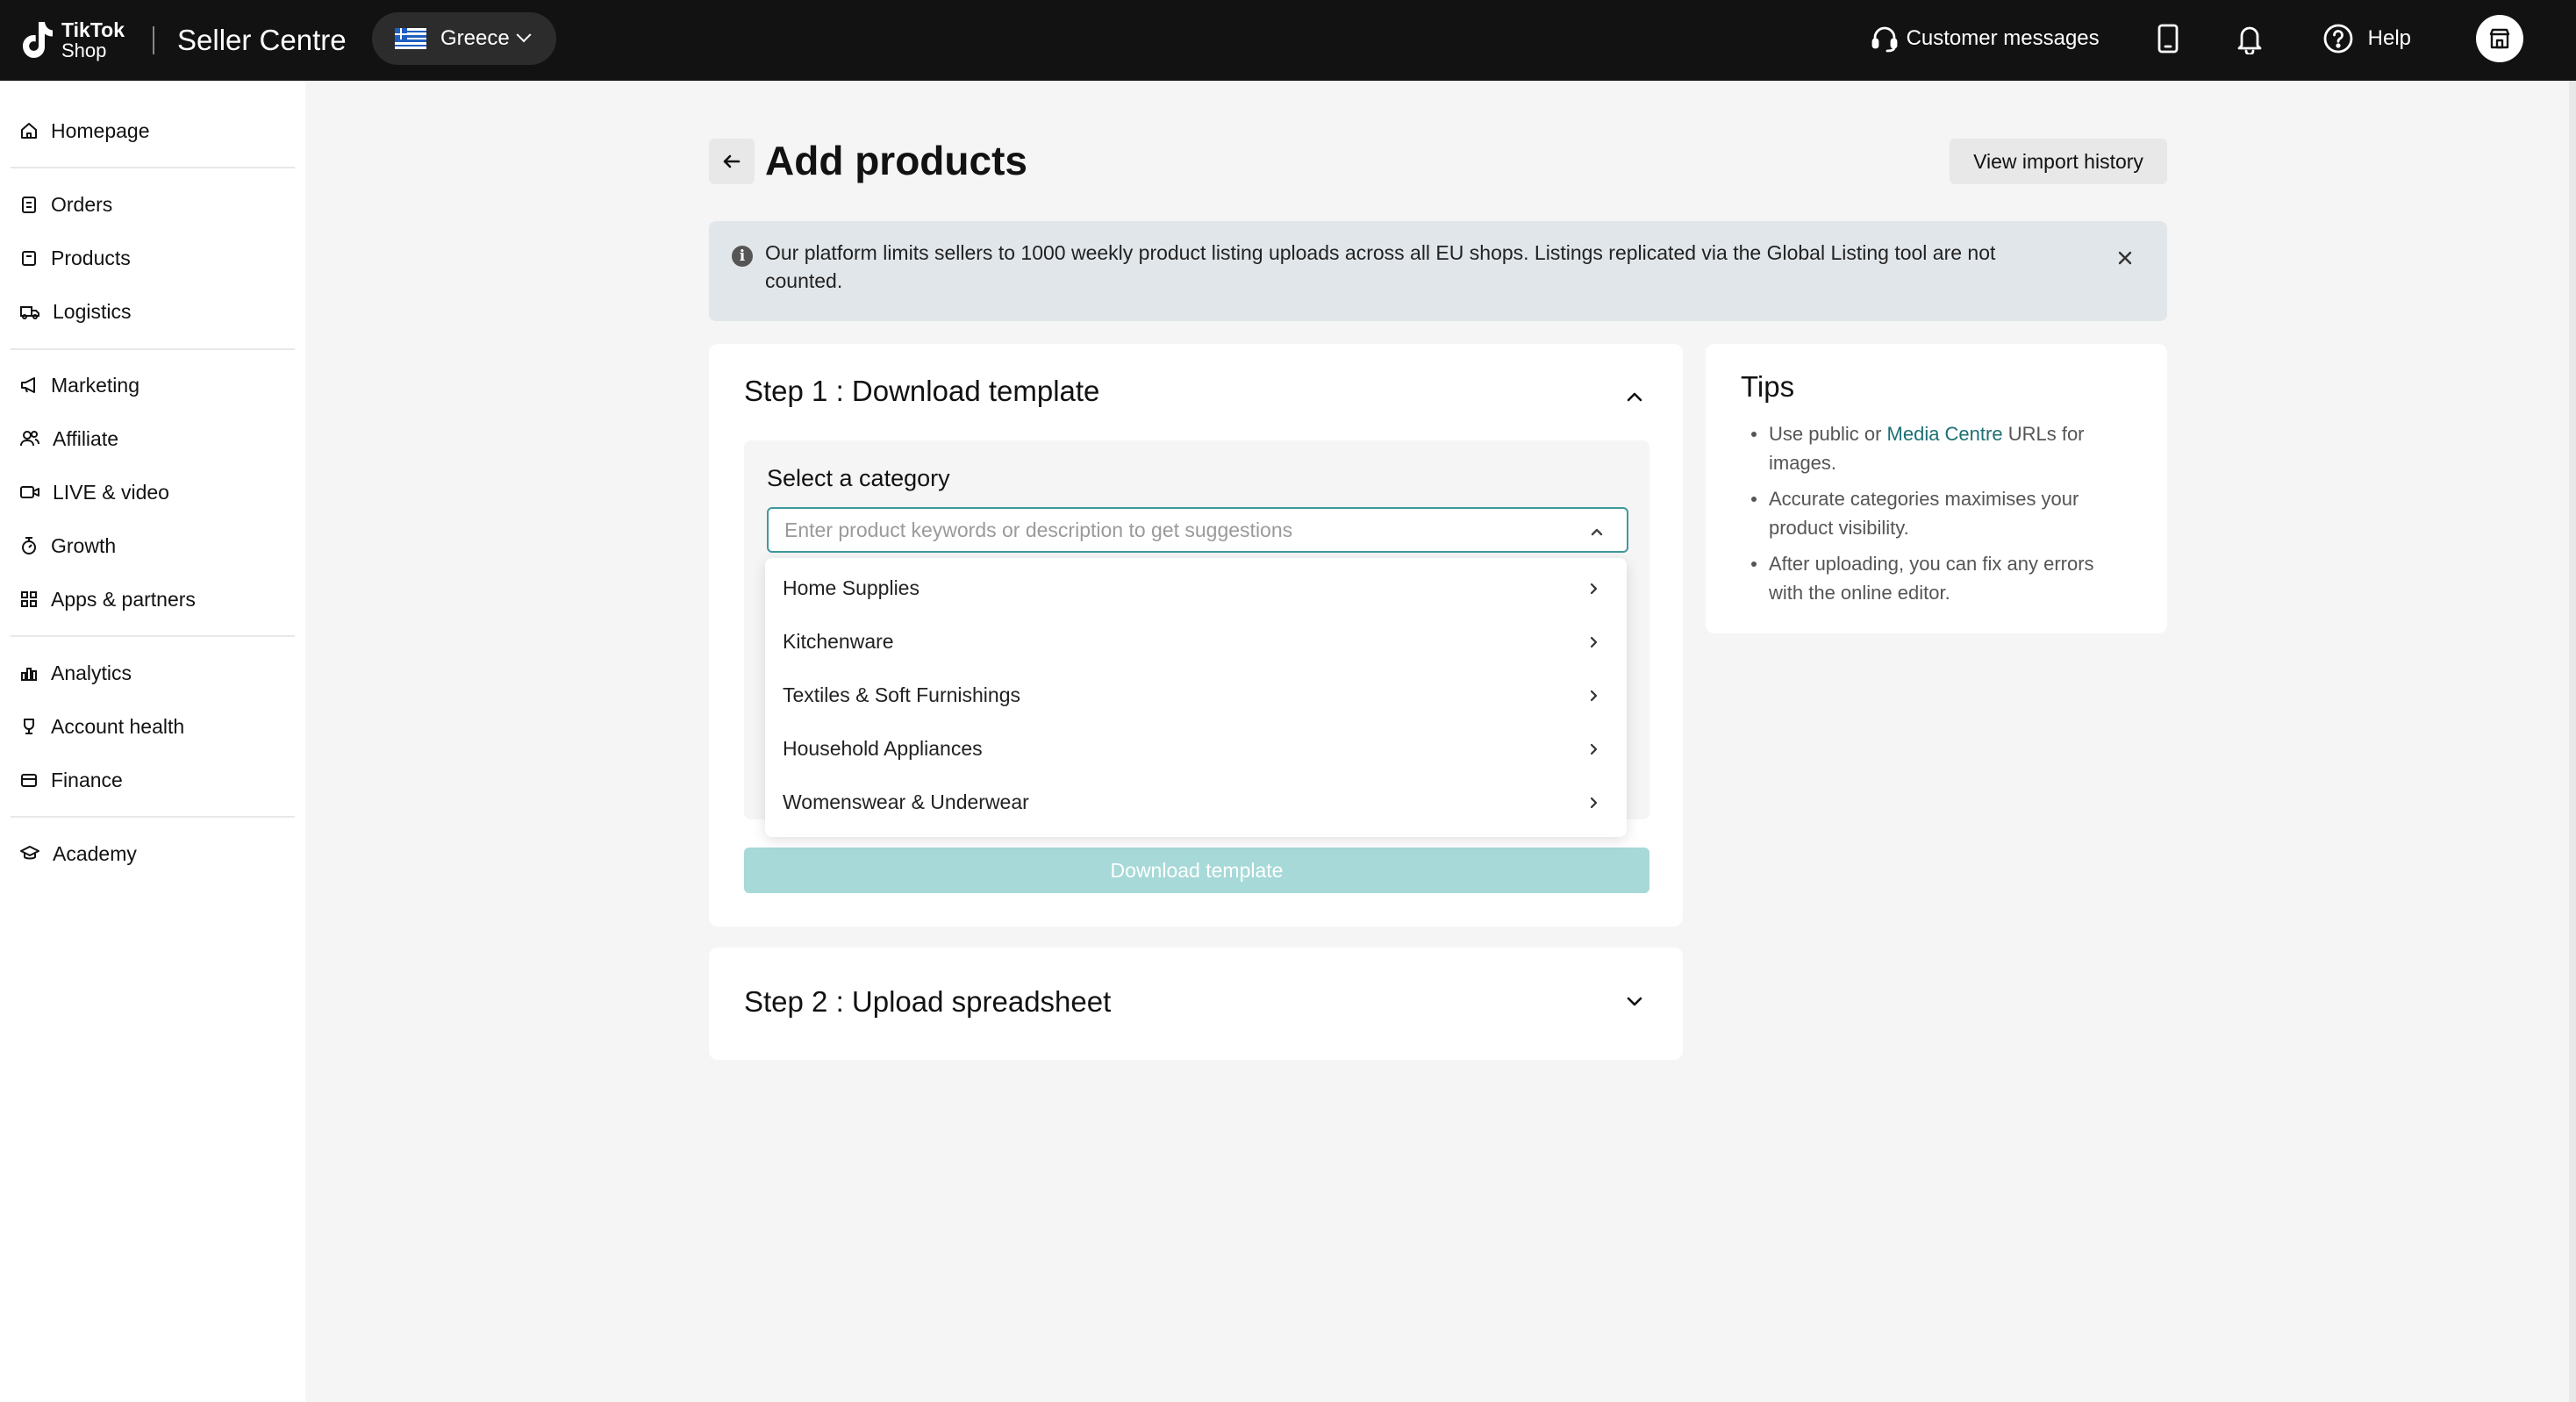 This screenshot has height=1402, width=2576. I want to click on notifications-button, so click(2250, 38).